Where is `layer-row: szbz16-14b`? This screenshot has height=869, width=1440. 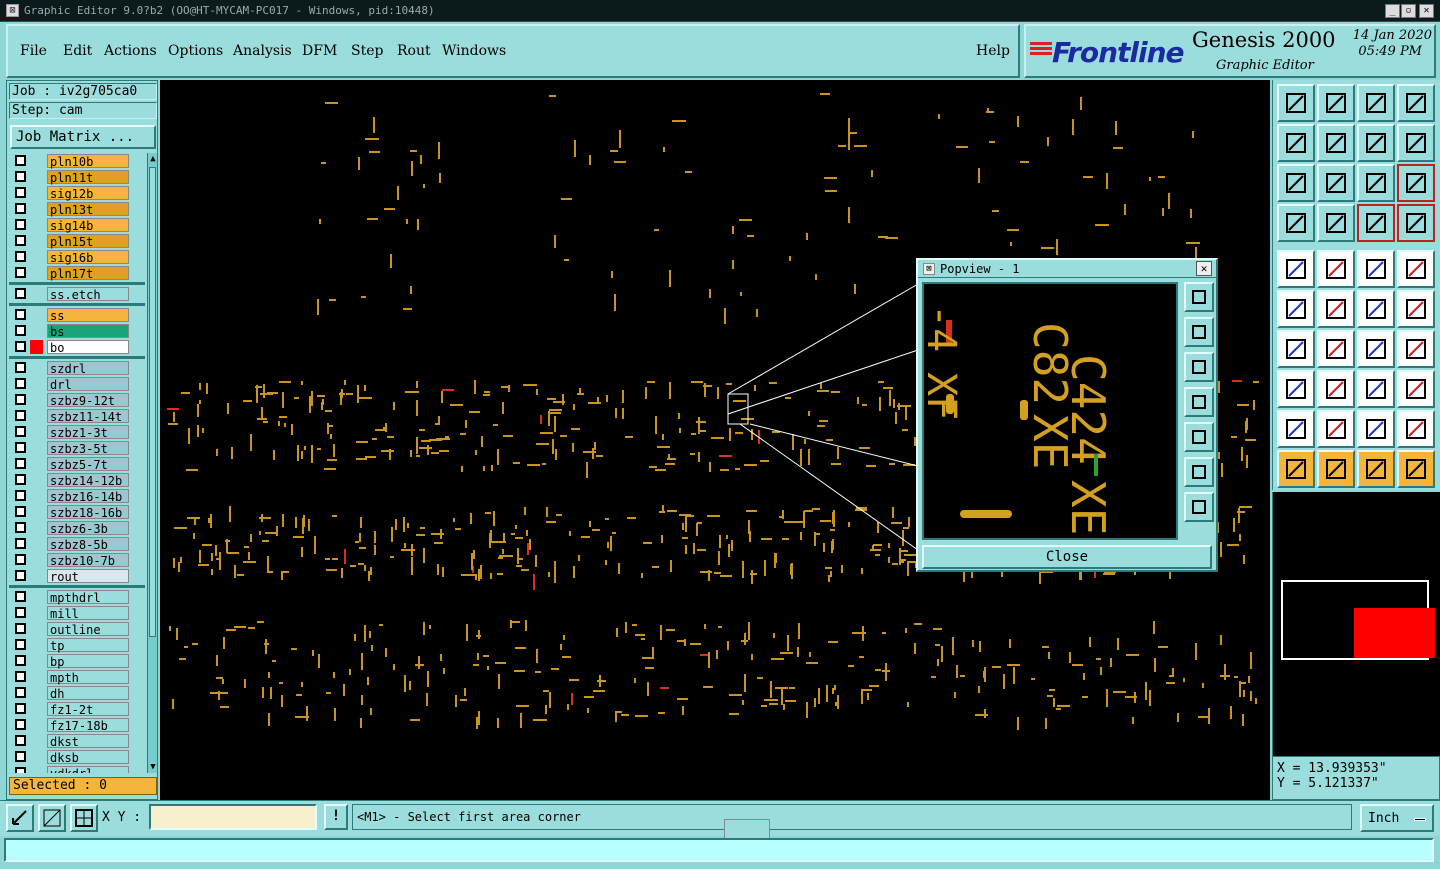 layer-row: szbz16-14b is located at coordinates (77, 496).